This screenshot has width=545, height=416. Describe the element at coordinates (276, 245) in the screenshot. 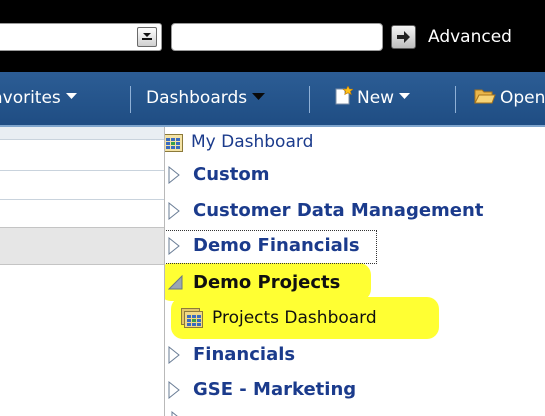

I see `menu-item-label: Demo Financials` at that location.